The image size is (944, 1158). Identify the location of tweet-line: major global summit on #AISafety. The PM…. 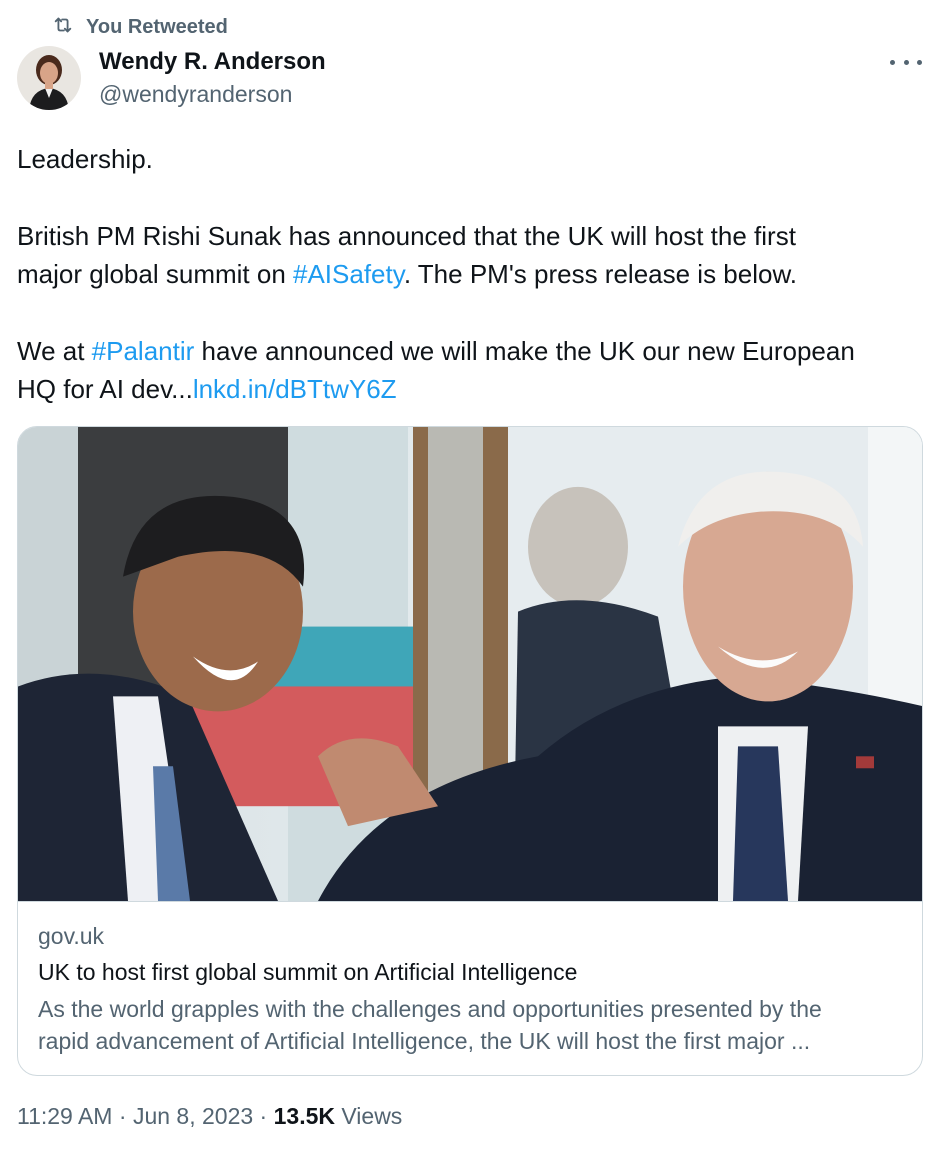
(474, 274).